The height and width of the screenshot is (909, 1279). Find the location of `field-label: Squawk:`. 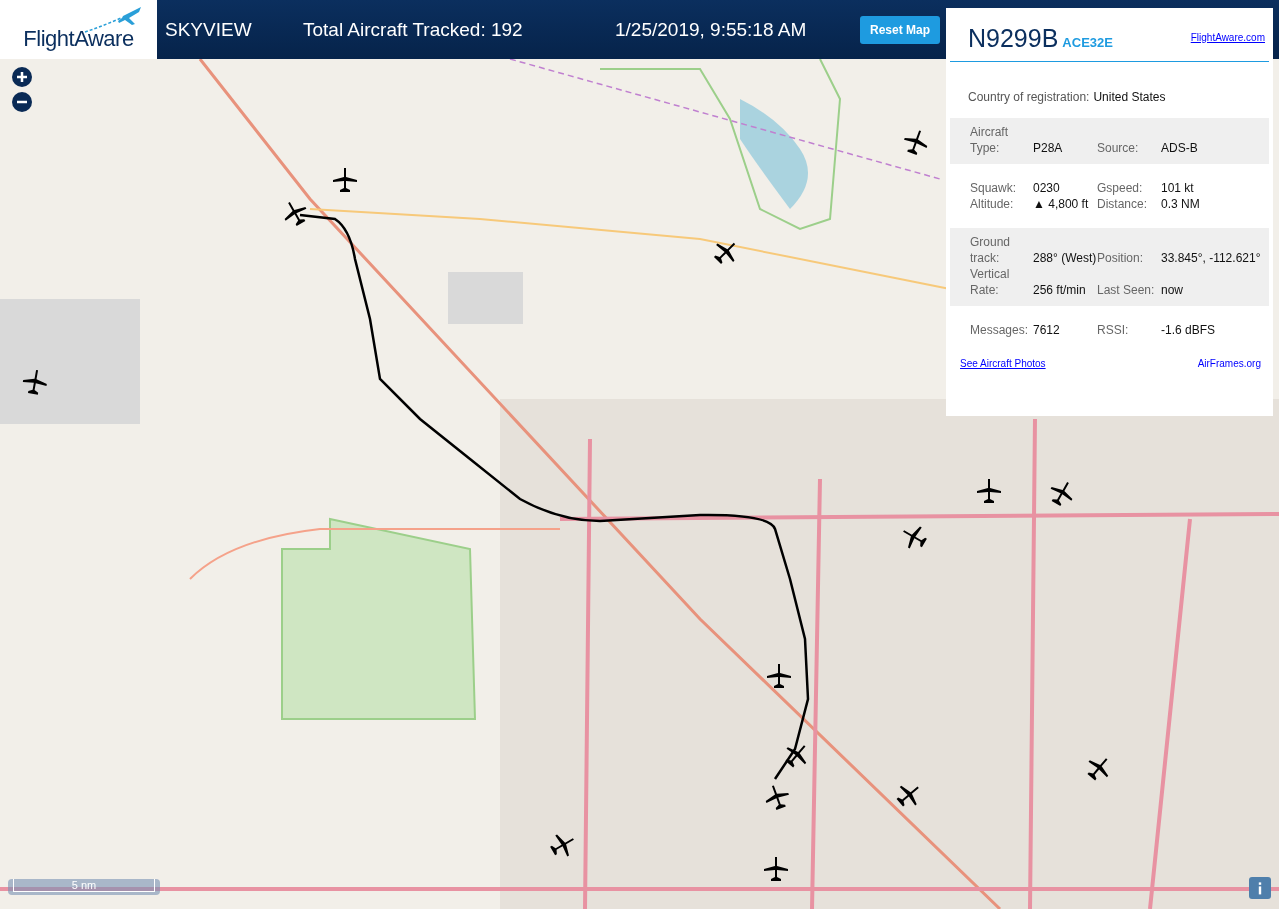

field-label: Squawk: is located at coordinates (994, 188).